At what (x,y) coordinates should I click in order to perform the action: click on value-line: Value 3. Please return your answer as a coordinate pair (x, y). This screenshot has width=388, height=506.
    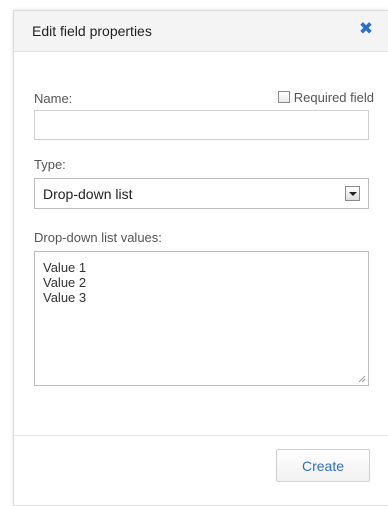
    Looking at the image, I should click on (65, 297).